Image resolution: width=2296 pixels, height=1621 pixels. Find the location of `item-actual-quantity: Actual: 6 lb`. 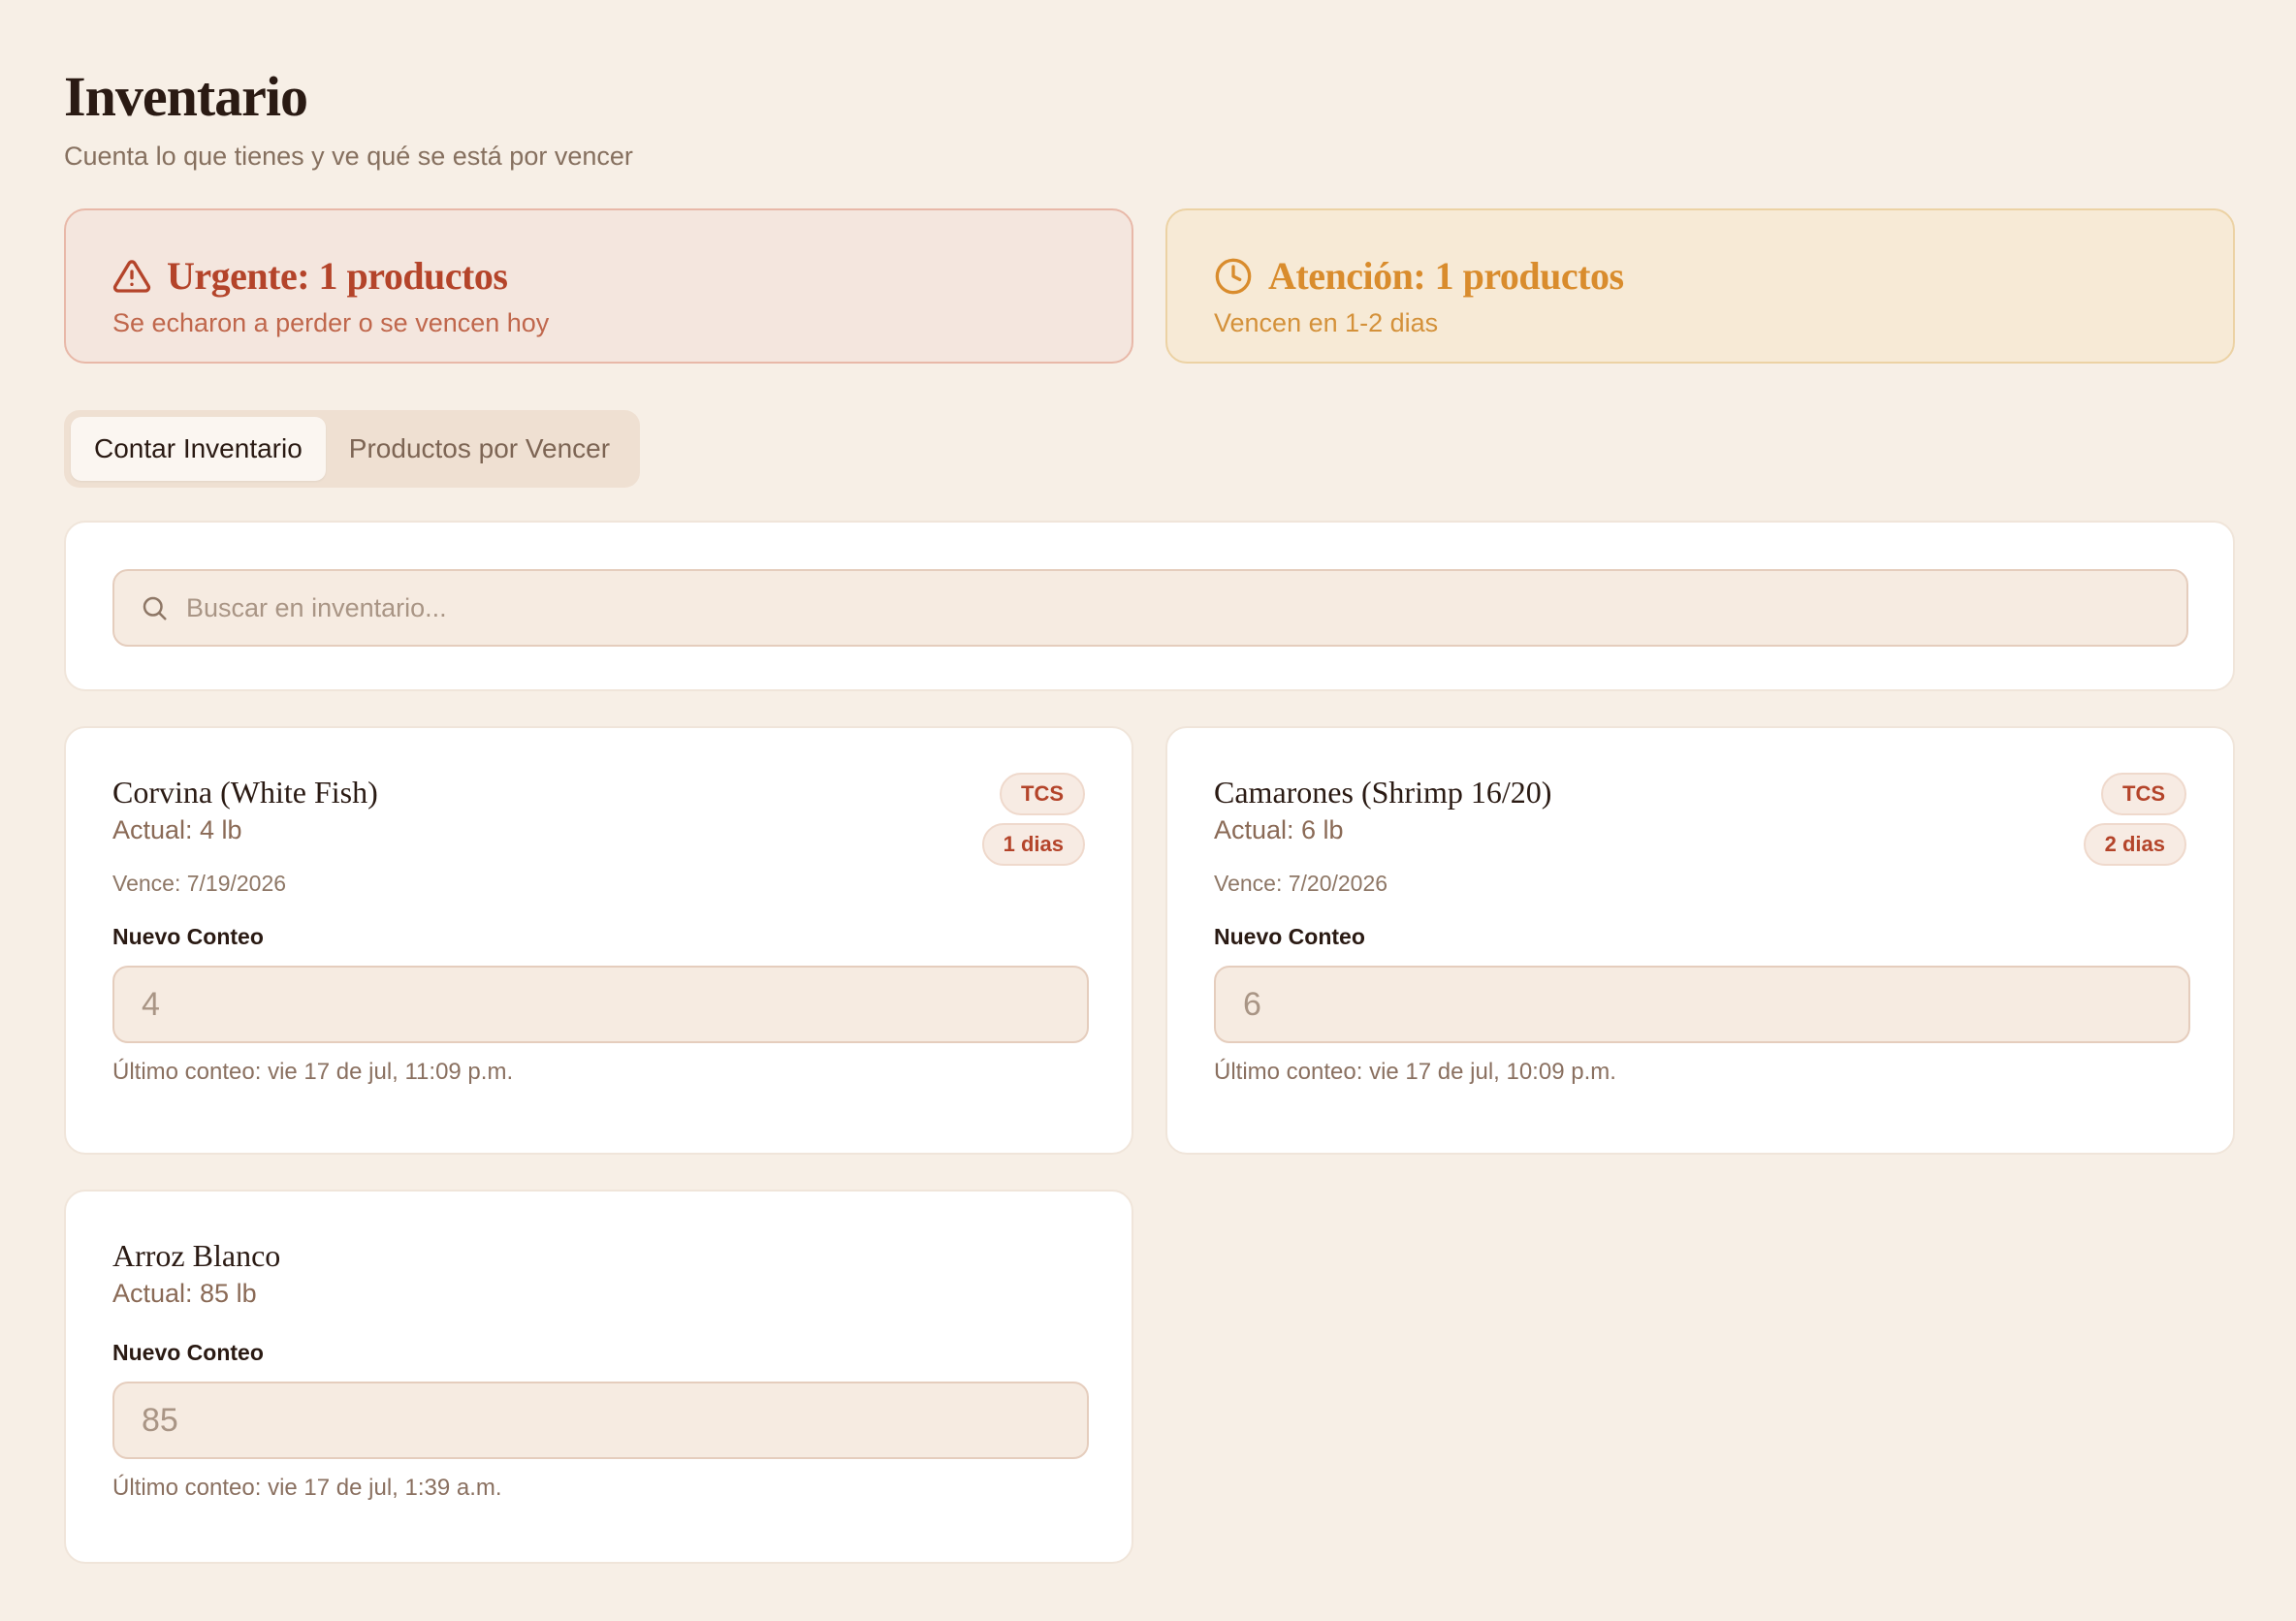

item-actual-quantity: Actual: 6 lb is located at coordinates (1279, 829).